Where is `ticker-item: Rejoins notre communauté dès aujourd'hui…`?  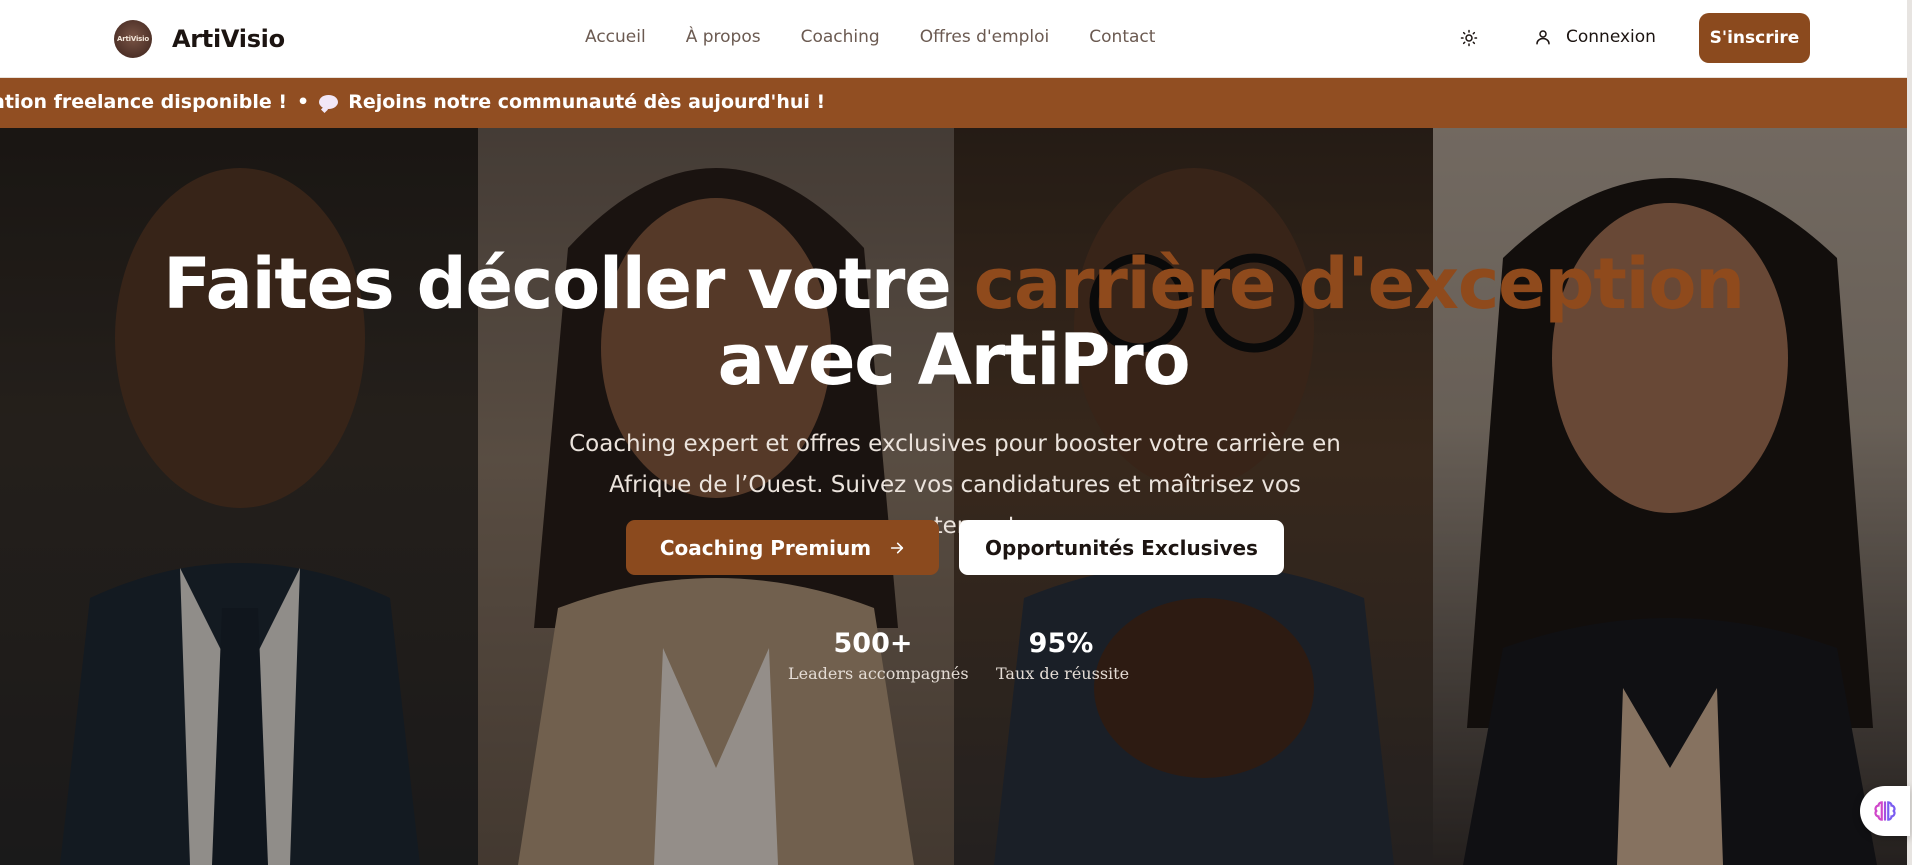 ticker-item: Rejoins notre communauté dès aujourd'hui… is located at coordinates (587, 102).